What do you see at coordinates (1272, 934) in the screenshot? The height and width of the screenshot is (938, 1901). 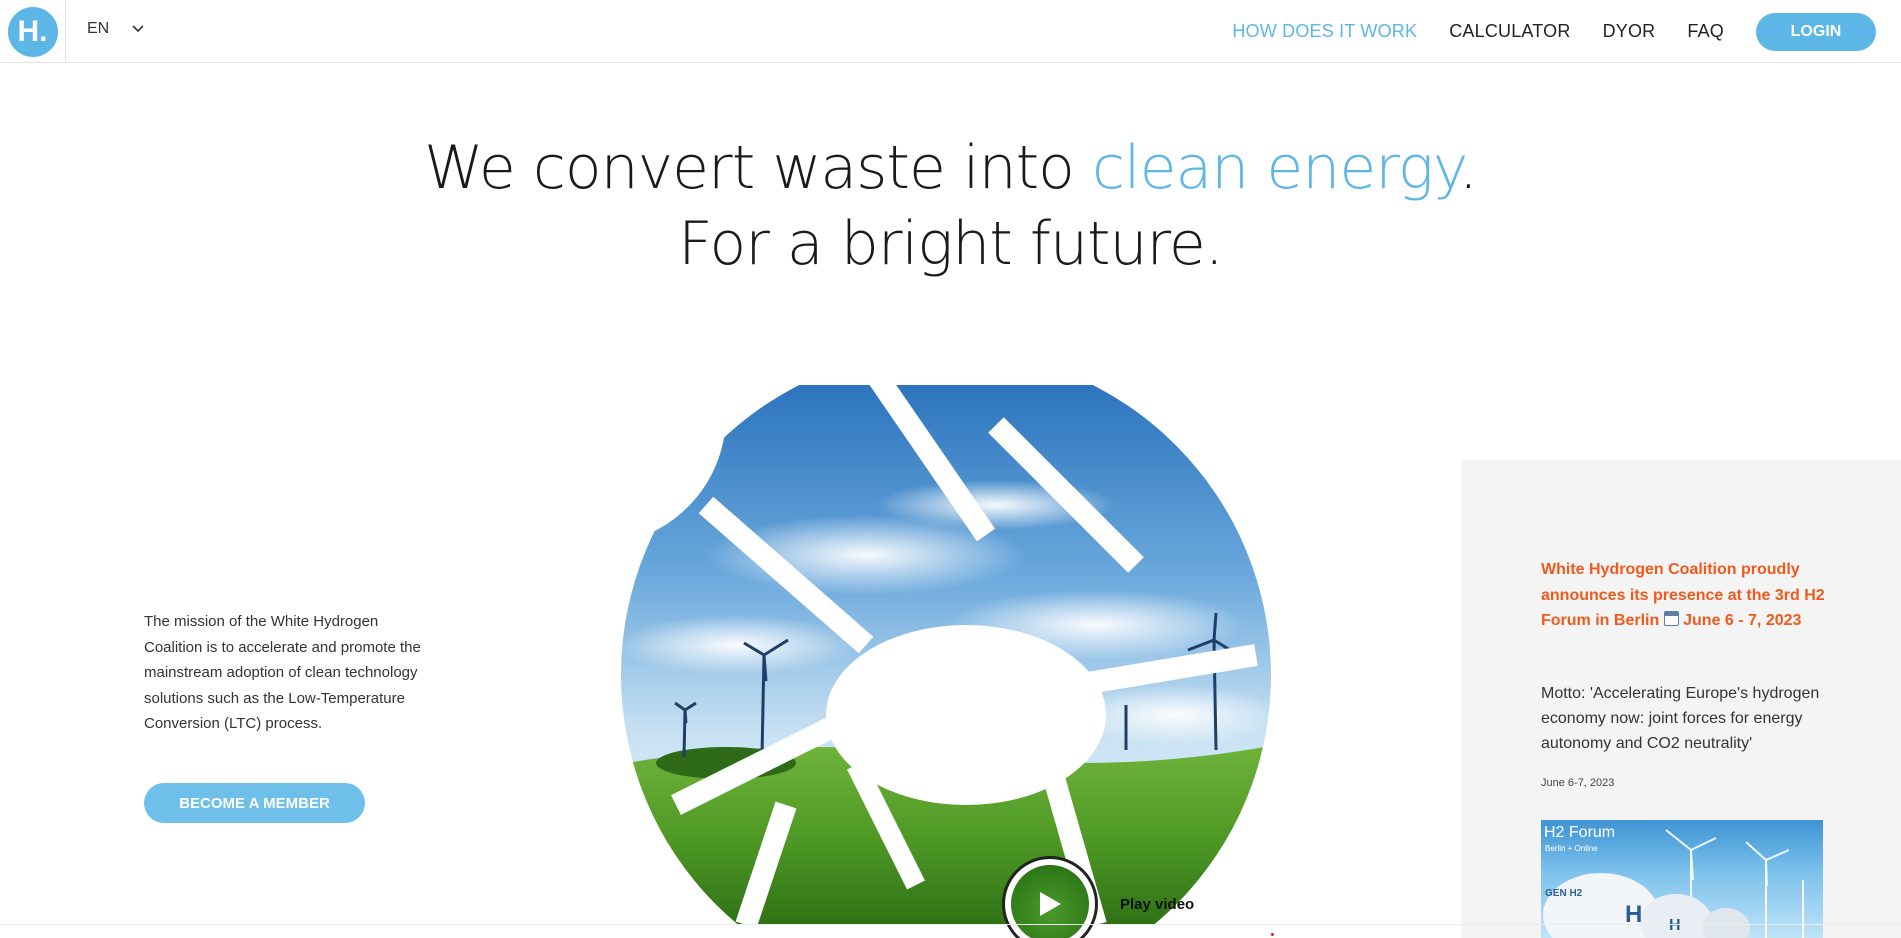 I see `scroll-indicator-dot` at bounding box center [1272, 934].